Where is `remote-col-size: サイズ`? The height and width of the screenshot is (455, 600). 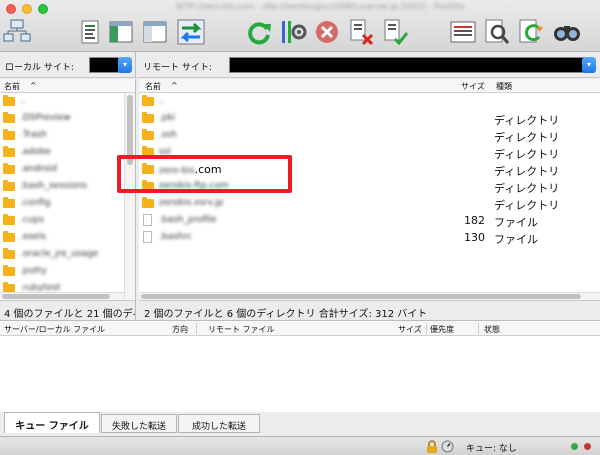 remote-col-size: サイズ is located at coordinates (473, 86).